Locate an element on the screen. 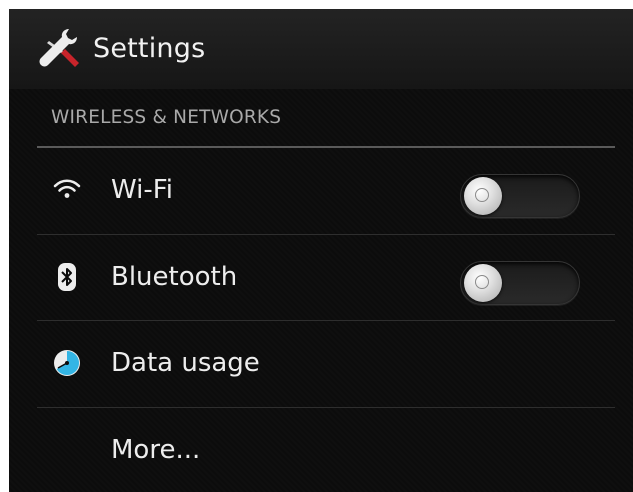 Image resolution: width=633 pixels, height=492 pixels. wifi-label: Wi-Fi is located at coordinates (142, 190).